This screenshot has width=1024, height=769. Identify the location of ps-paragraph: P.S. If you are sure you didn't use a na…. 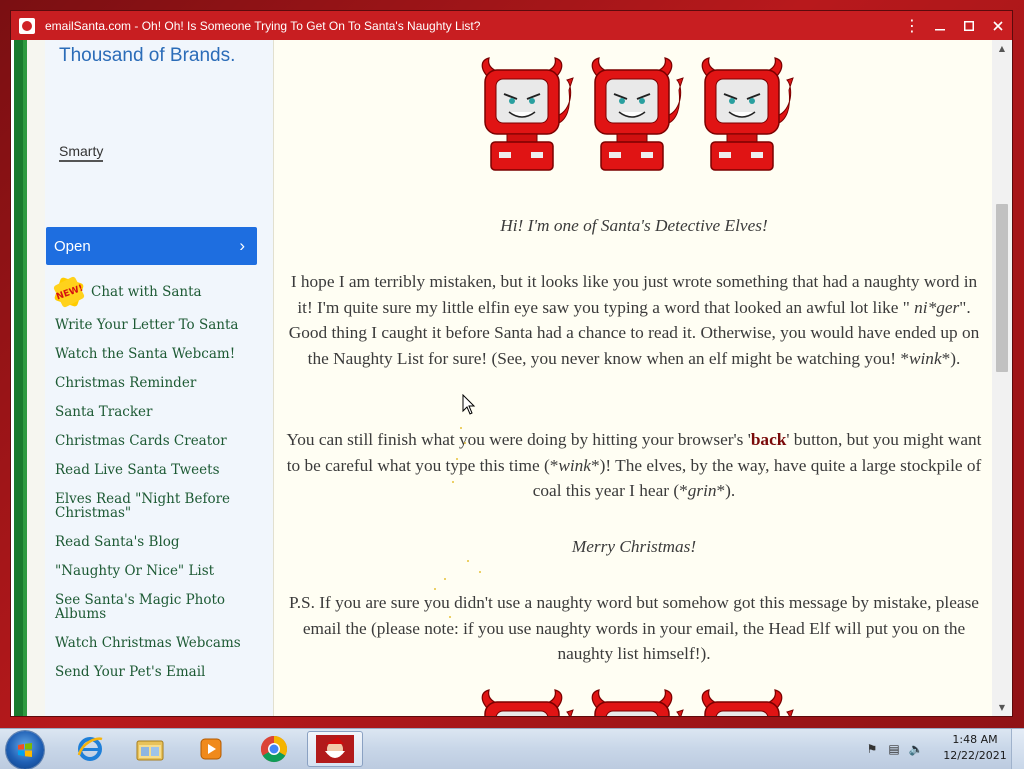
(634, 628).